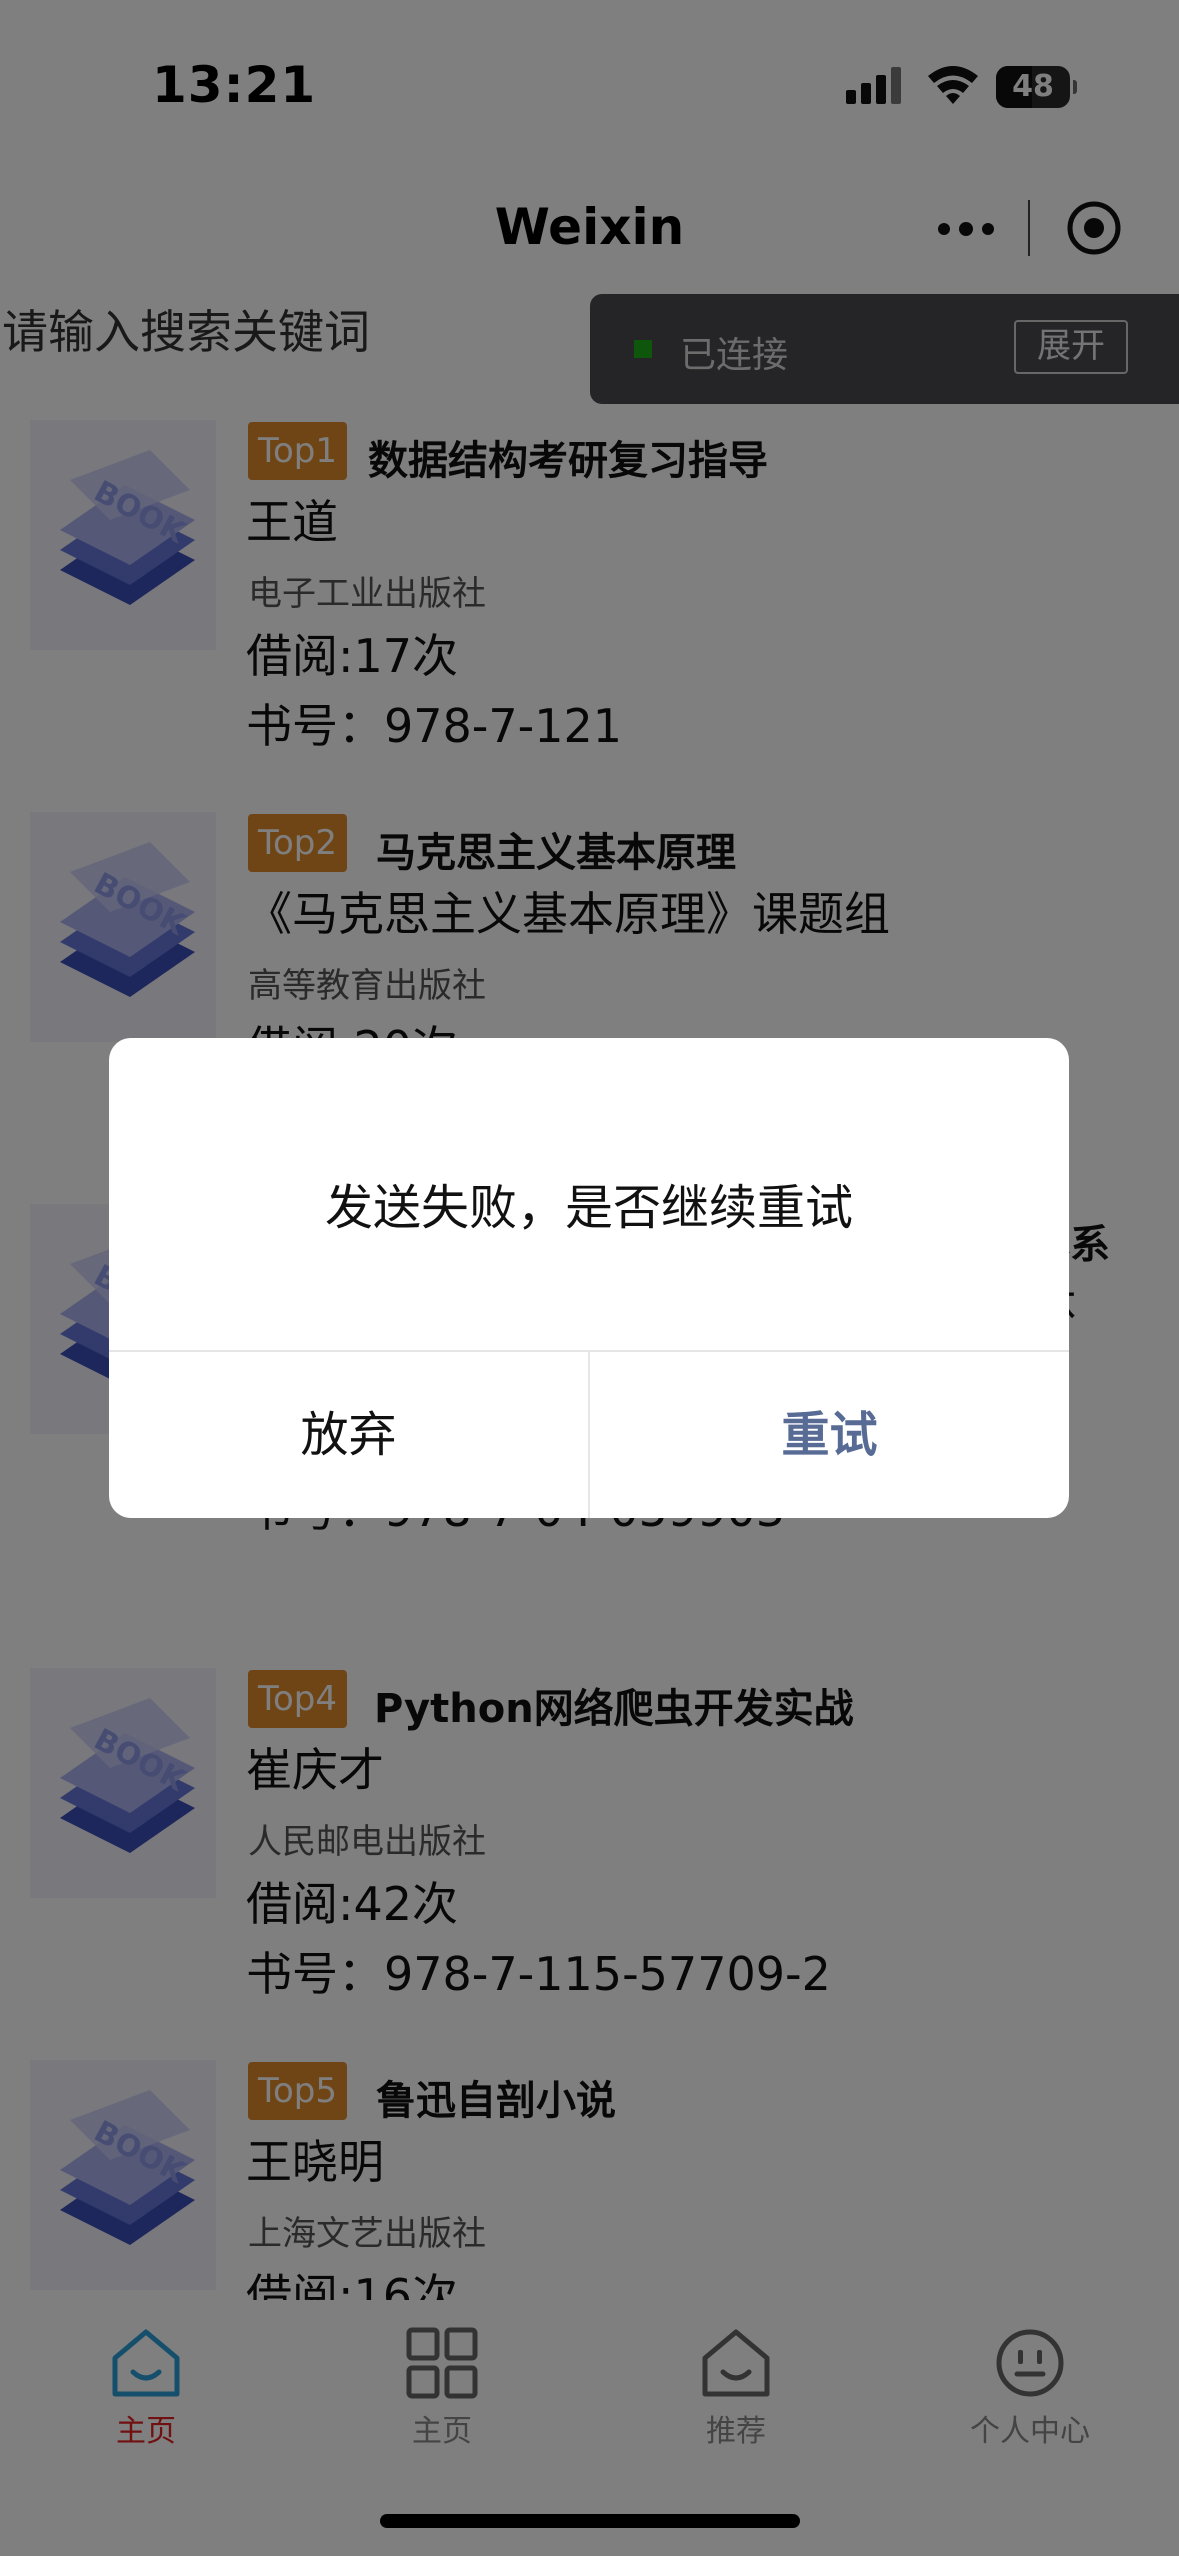 The width and height of the screenshot is (1179, 2556). I want to click on retry-button: 重试, so click(829, 1435).